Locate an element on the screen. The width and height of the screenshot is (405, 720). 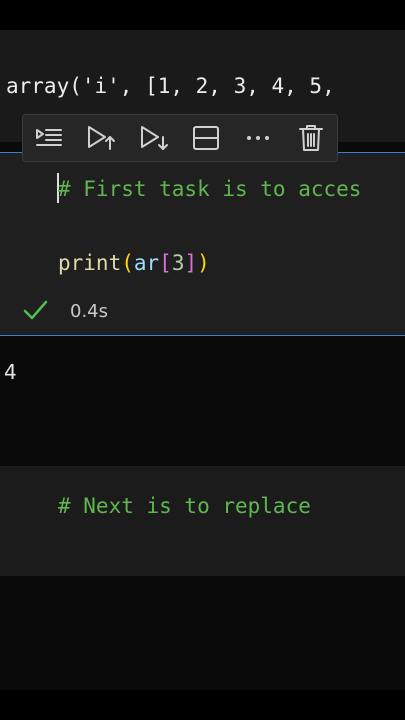
code-line: print(ar[3]) is located at coordinates (134, 263).